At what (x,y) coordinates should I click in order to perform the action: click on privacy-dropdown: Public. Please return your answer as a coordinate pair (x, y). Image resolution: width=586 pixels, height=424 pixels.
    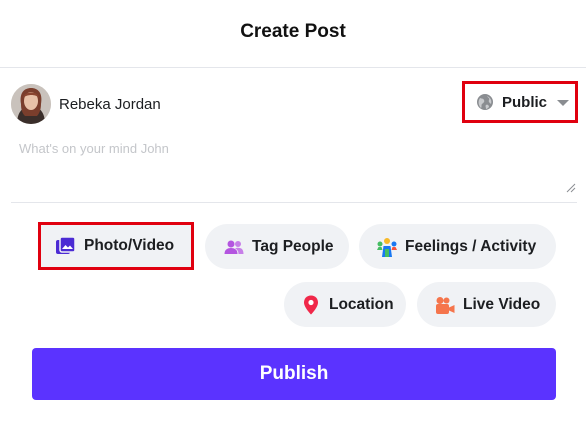
    Looking at the image, I should click on (520, 102).